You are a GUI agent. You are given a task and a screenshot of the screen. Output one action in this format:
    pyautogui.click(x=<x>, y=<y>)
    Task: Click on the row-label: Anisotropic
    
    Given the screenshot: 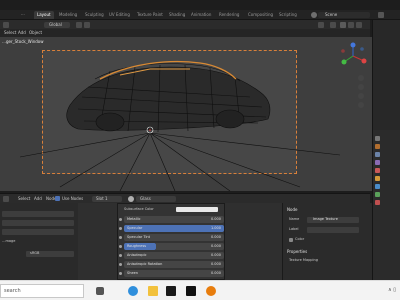 What is the action you would take?
    pyautogui.click(x=137, y=255)
    